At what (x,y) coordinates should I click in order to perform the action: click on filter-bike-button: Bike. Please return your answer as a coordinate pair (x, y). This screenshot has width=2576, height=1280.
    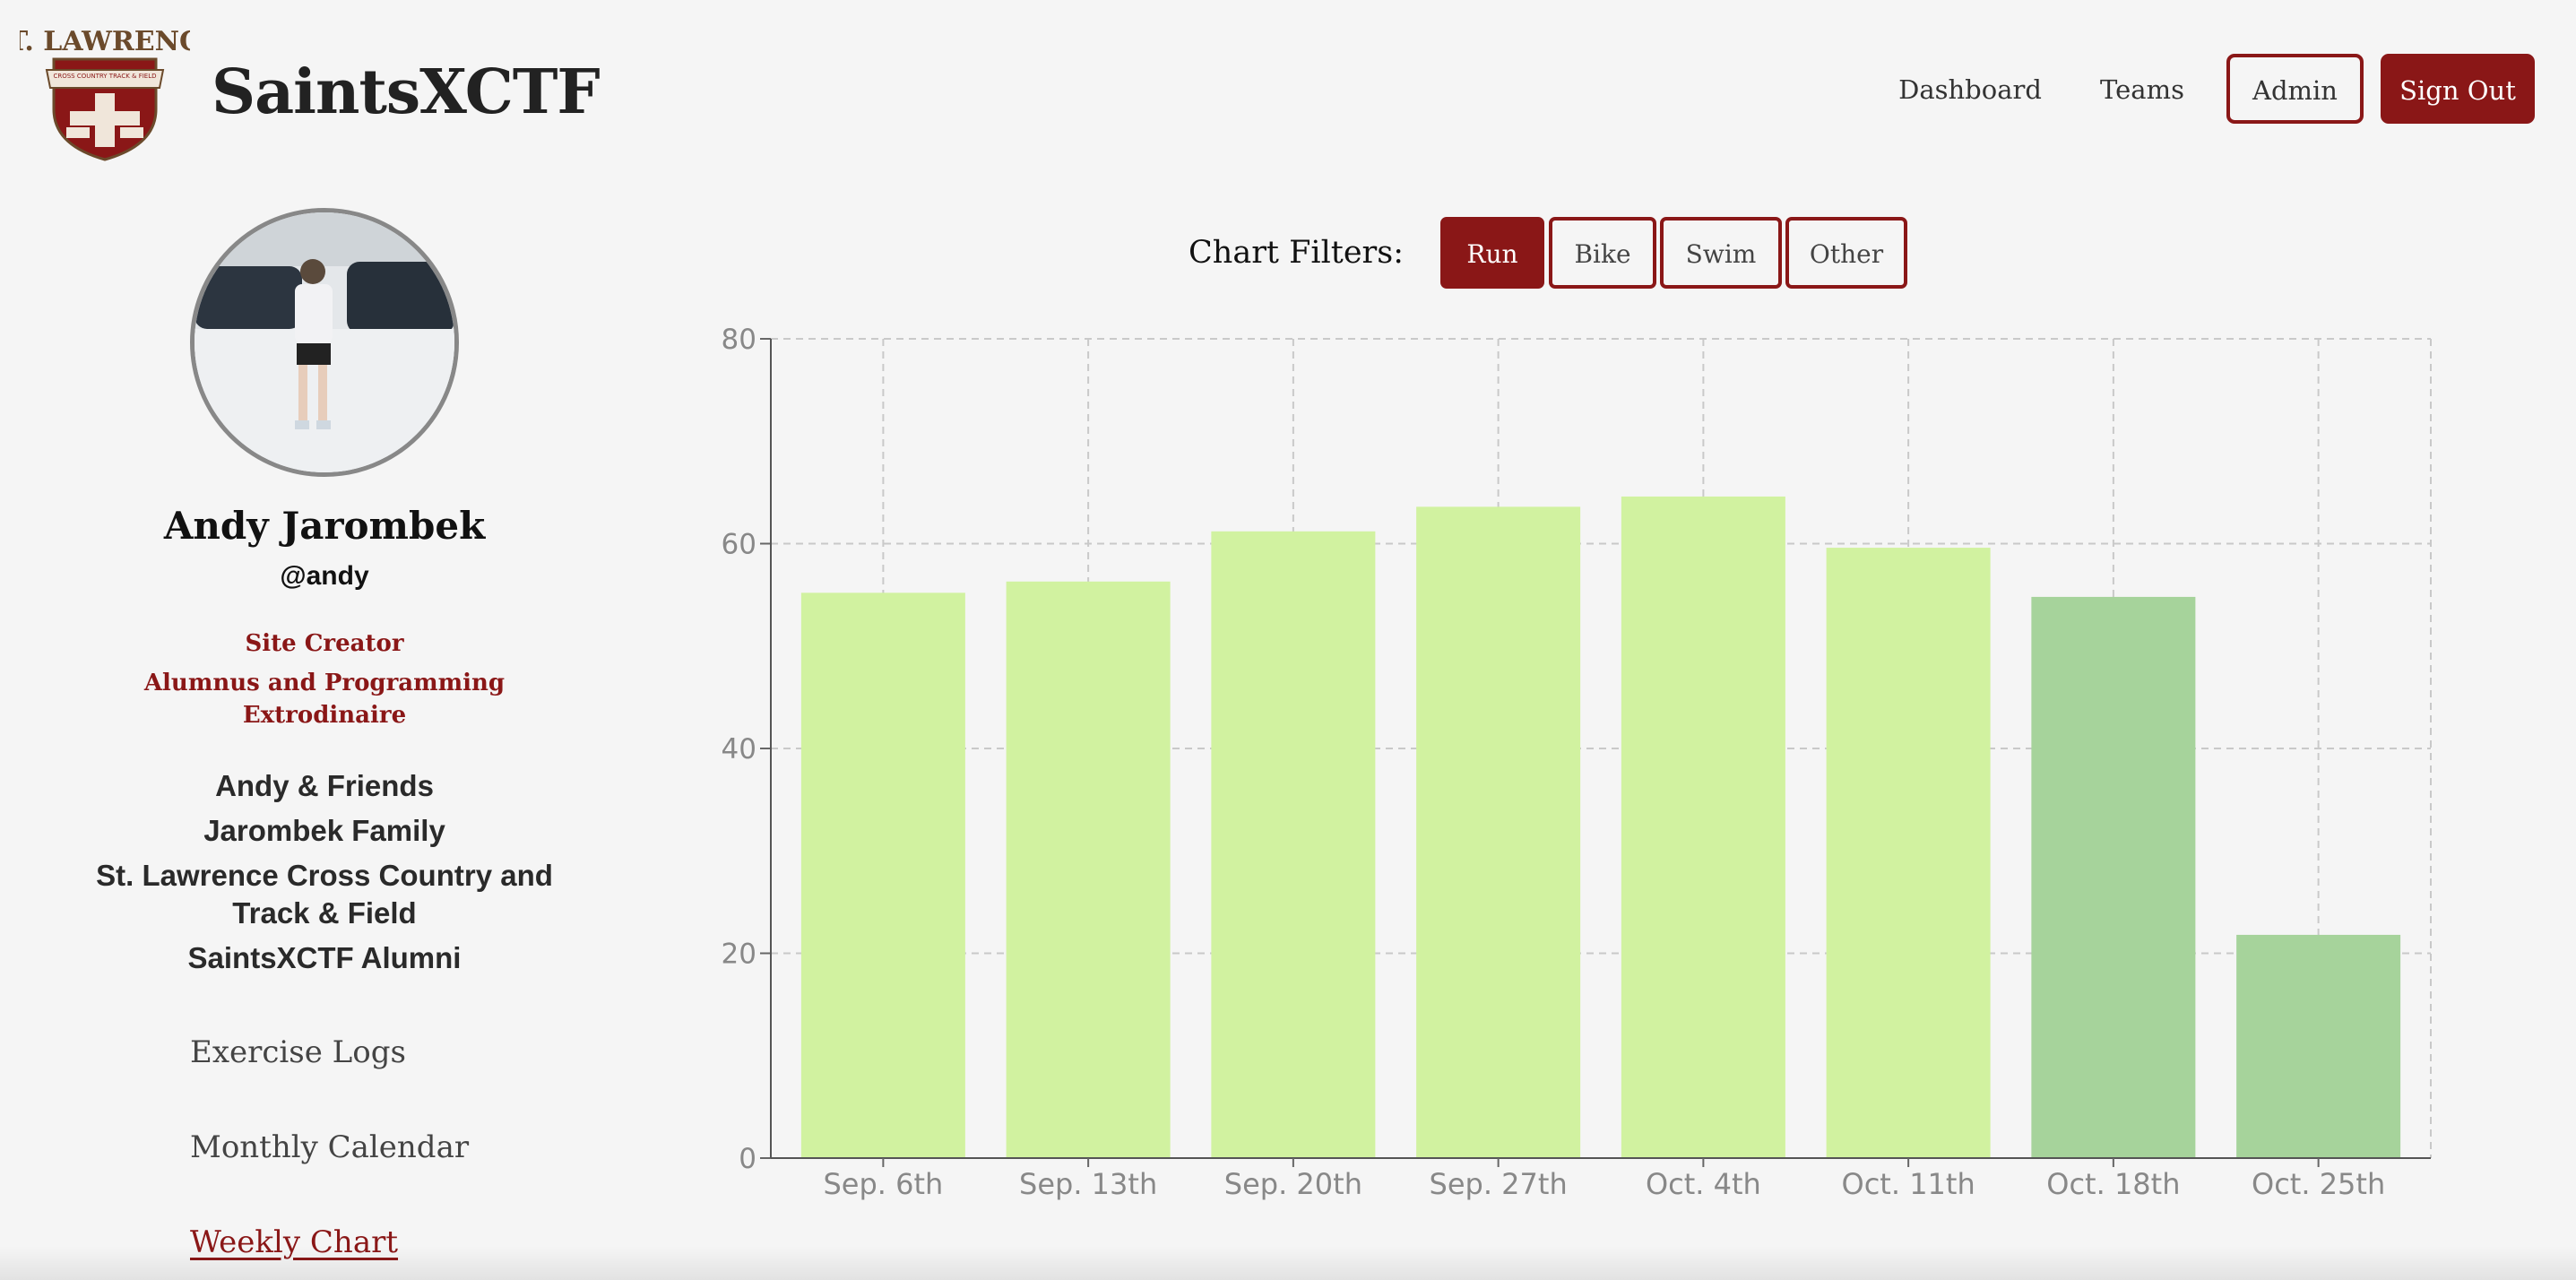
    Looking at the image, I should click on (1602, 253).